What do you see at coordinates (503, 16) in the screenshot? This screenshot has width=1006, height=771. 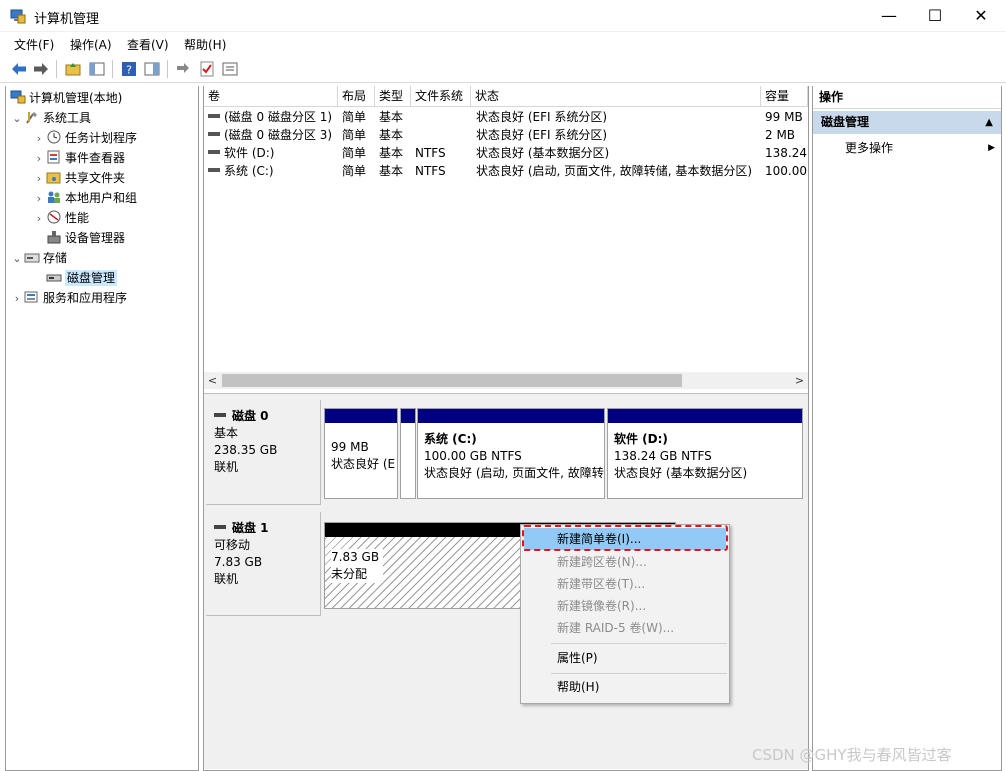 I see `title-bar: 计算机管理 — ☐ ✕` at bounding box center [503, 16].